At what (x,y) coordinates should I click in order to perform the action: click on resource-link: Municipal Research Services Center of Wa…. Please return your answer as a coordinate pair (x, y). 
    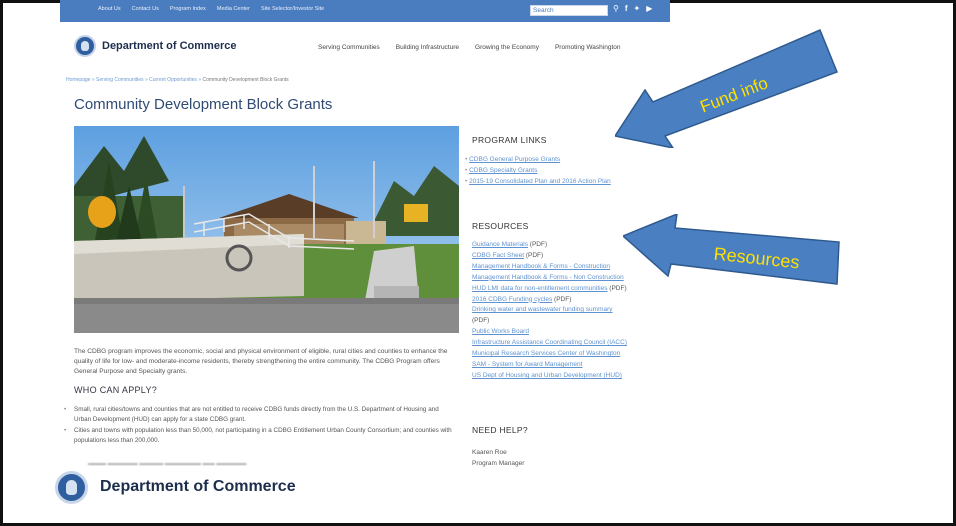
    Looking at the image, I should click on (546, 353).